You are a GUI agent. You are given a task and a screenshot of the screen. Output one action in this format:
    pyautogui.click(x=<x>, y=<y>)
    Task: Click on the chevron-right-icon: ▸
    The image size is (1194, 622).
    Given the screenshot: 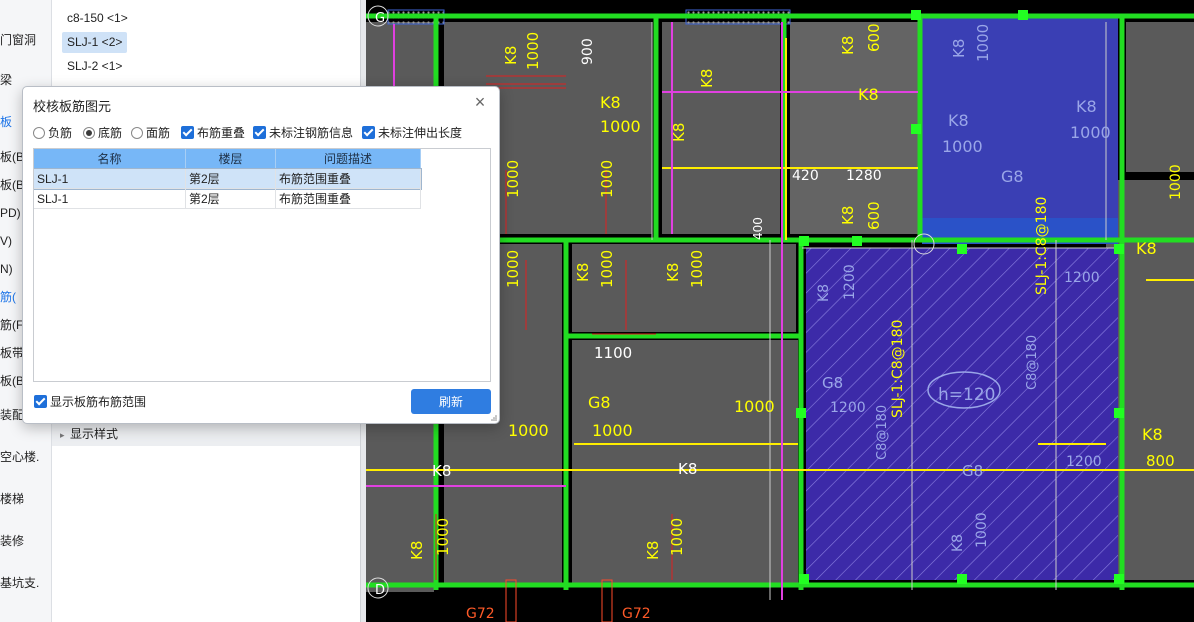 What is the action you would take?
    pyautogui.click(x=65, y=435)
    